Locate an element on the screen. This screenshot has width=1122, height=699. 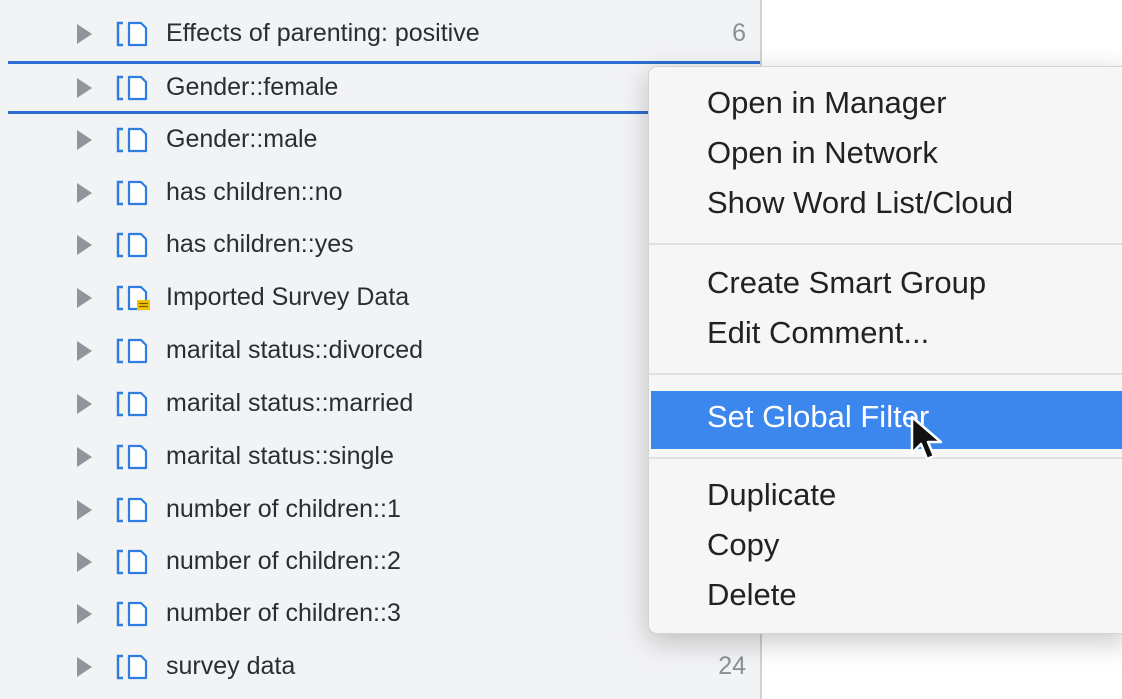
menu-item-set-global-filter: Set Global Filter is located at coordinates (818, 417).